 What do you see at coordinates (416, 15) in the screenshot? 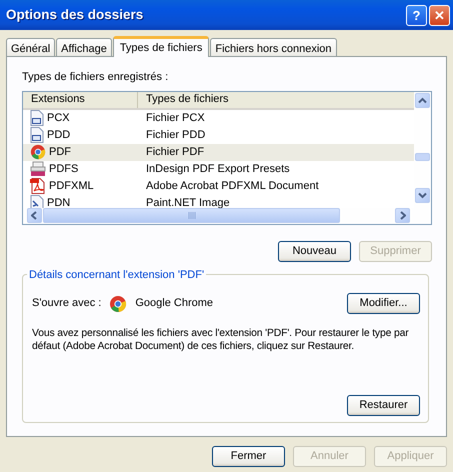
I see `help-button: ?` at bounding box center [416, 15].